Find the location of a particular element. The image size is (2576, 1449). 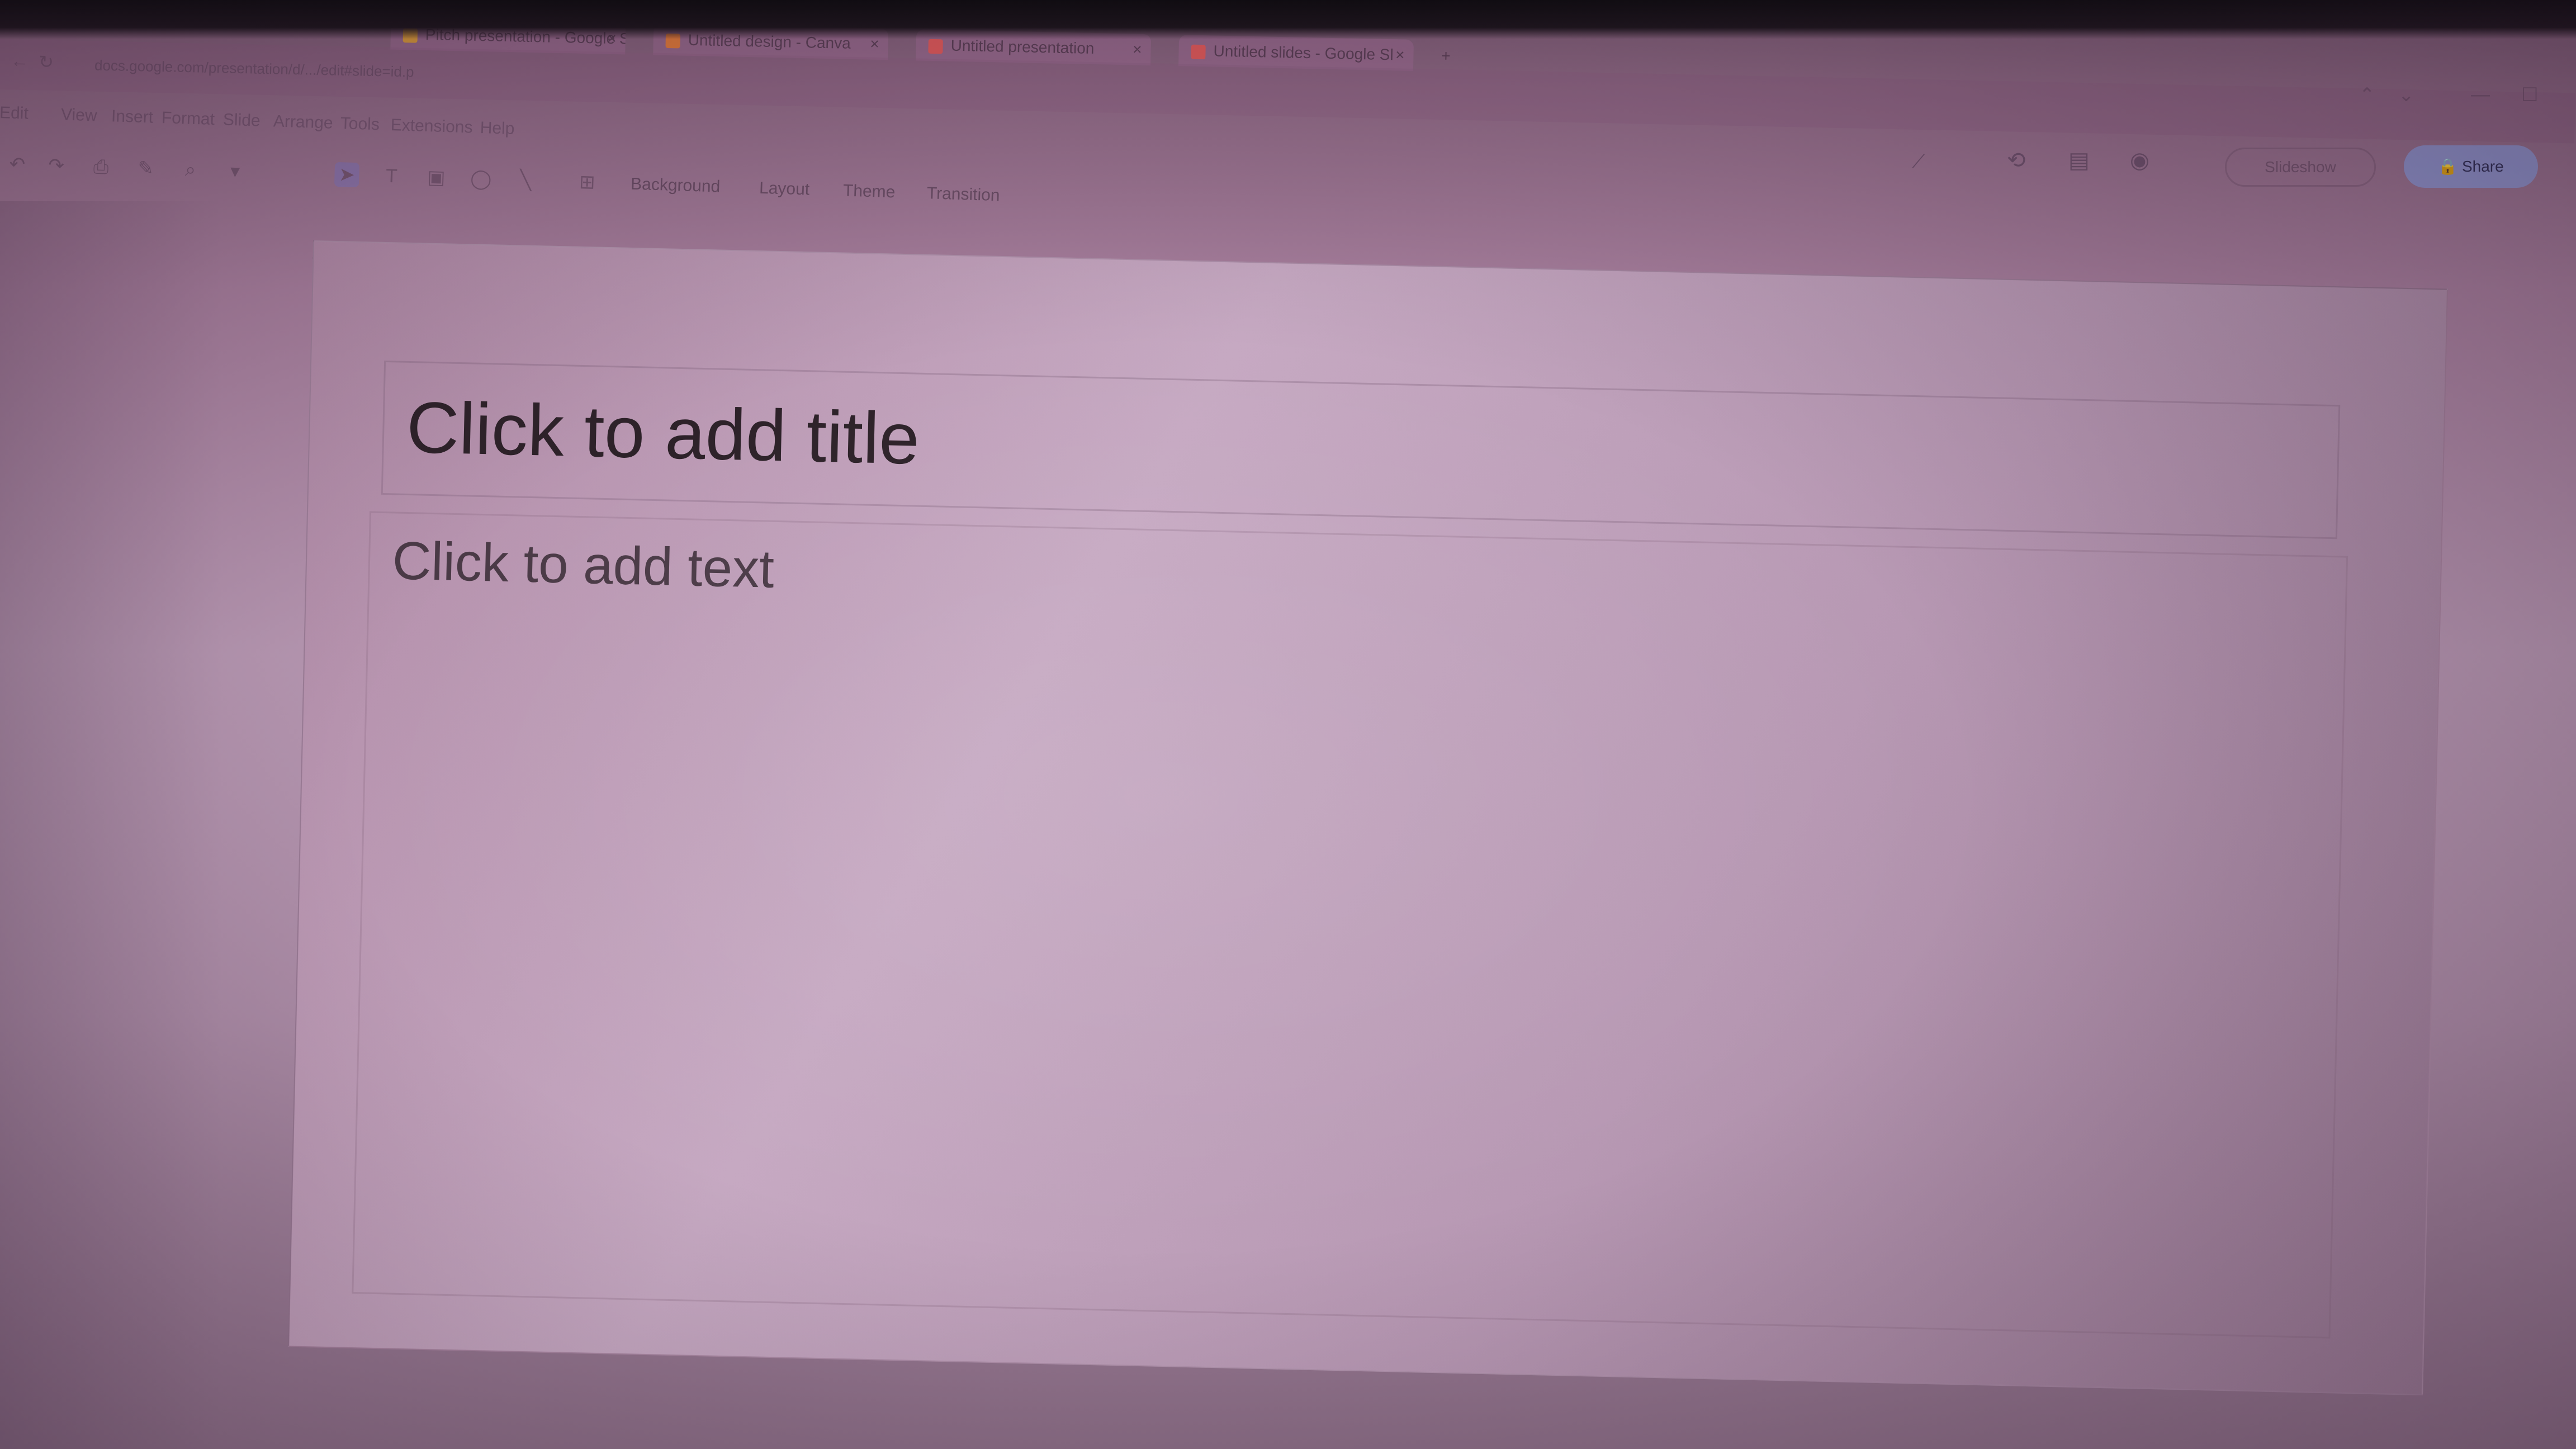

title-placeholder: Click to add title is located at coordinates (1361, 450).